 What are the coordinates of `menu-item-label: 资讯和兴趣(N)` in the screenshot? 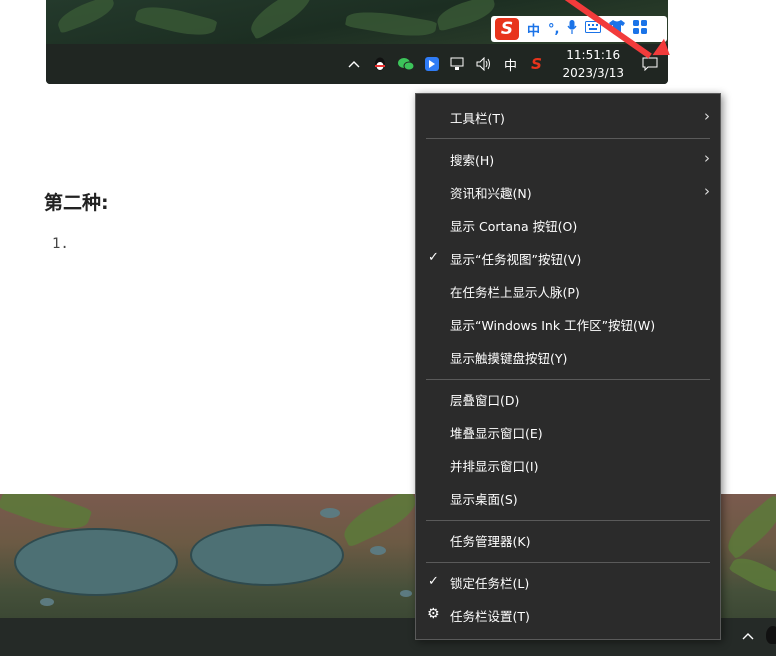 It's located at (491, 193).